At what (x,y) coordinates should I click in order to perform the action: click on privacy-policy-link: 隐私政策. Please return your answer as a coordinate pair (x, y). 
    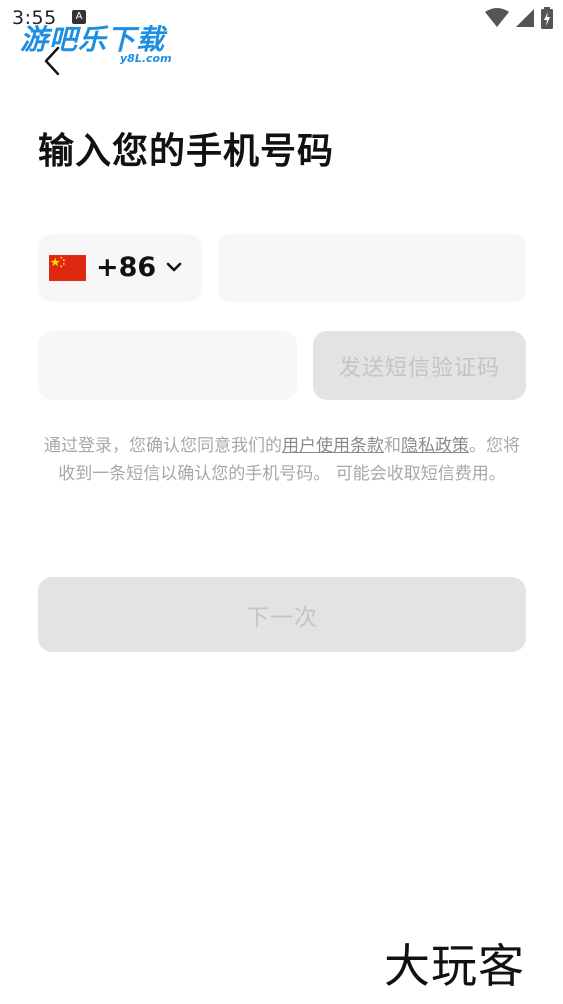
    Looking at the image, I should click on (435, 446).